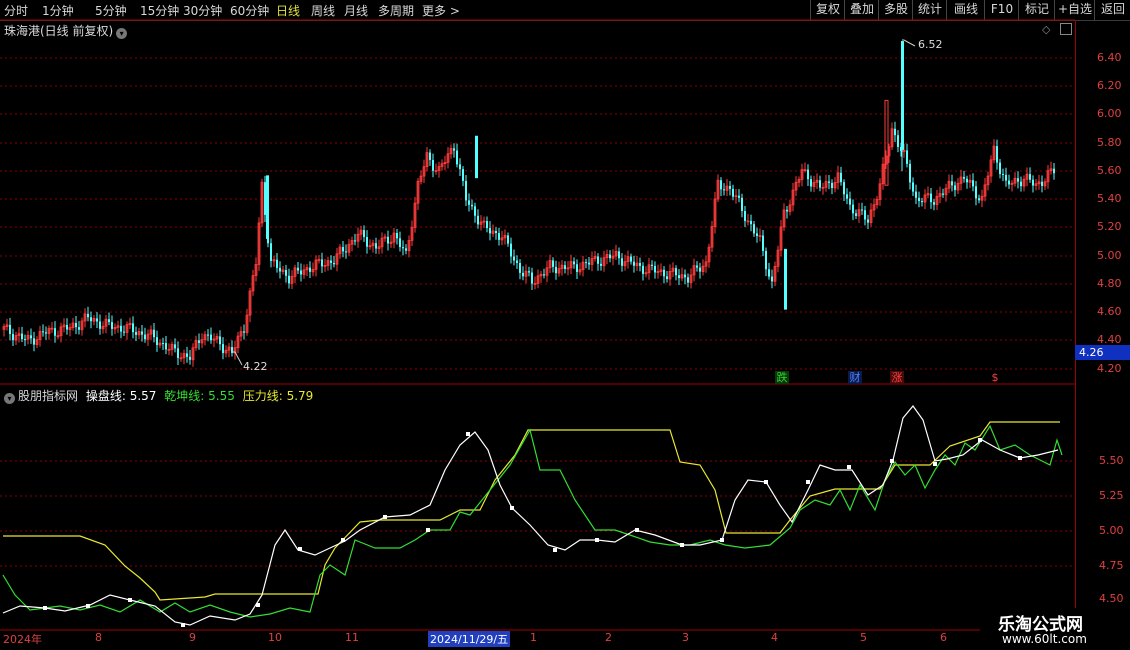  Describe the element at coordinates (1112, 10) in the screenshot. I see `back-button: 返回` at that location.